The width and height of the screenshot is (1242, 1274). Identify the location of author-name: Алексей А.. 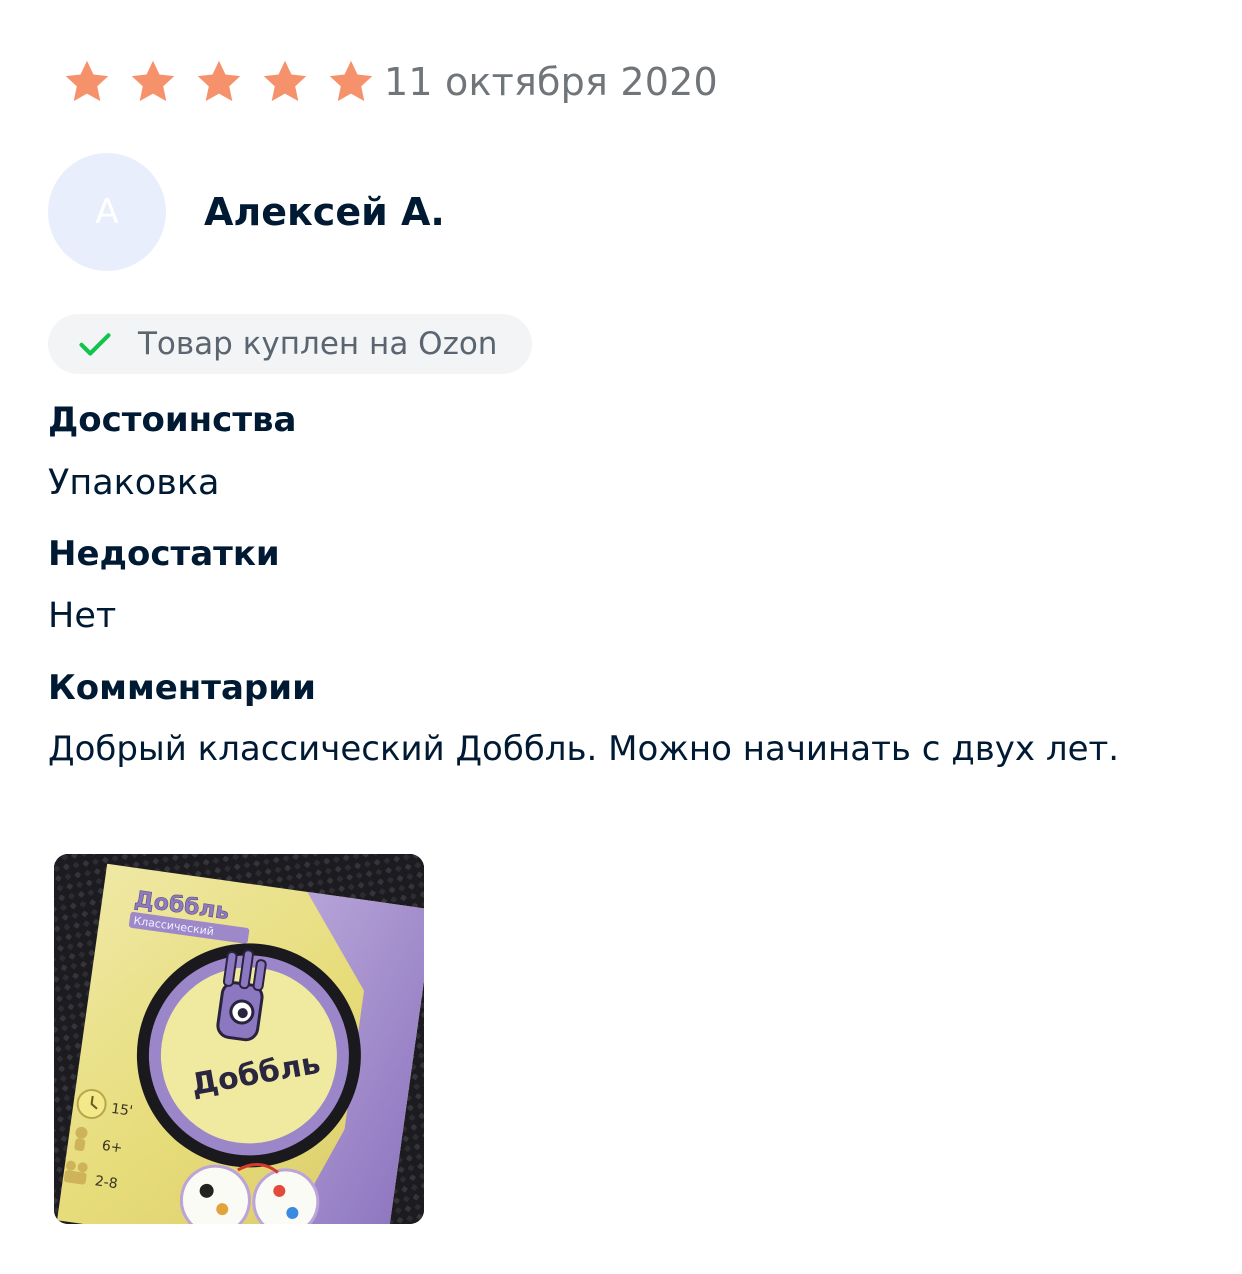
(324, 212).